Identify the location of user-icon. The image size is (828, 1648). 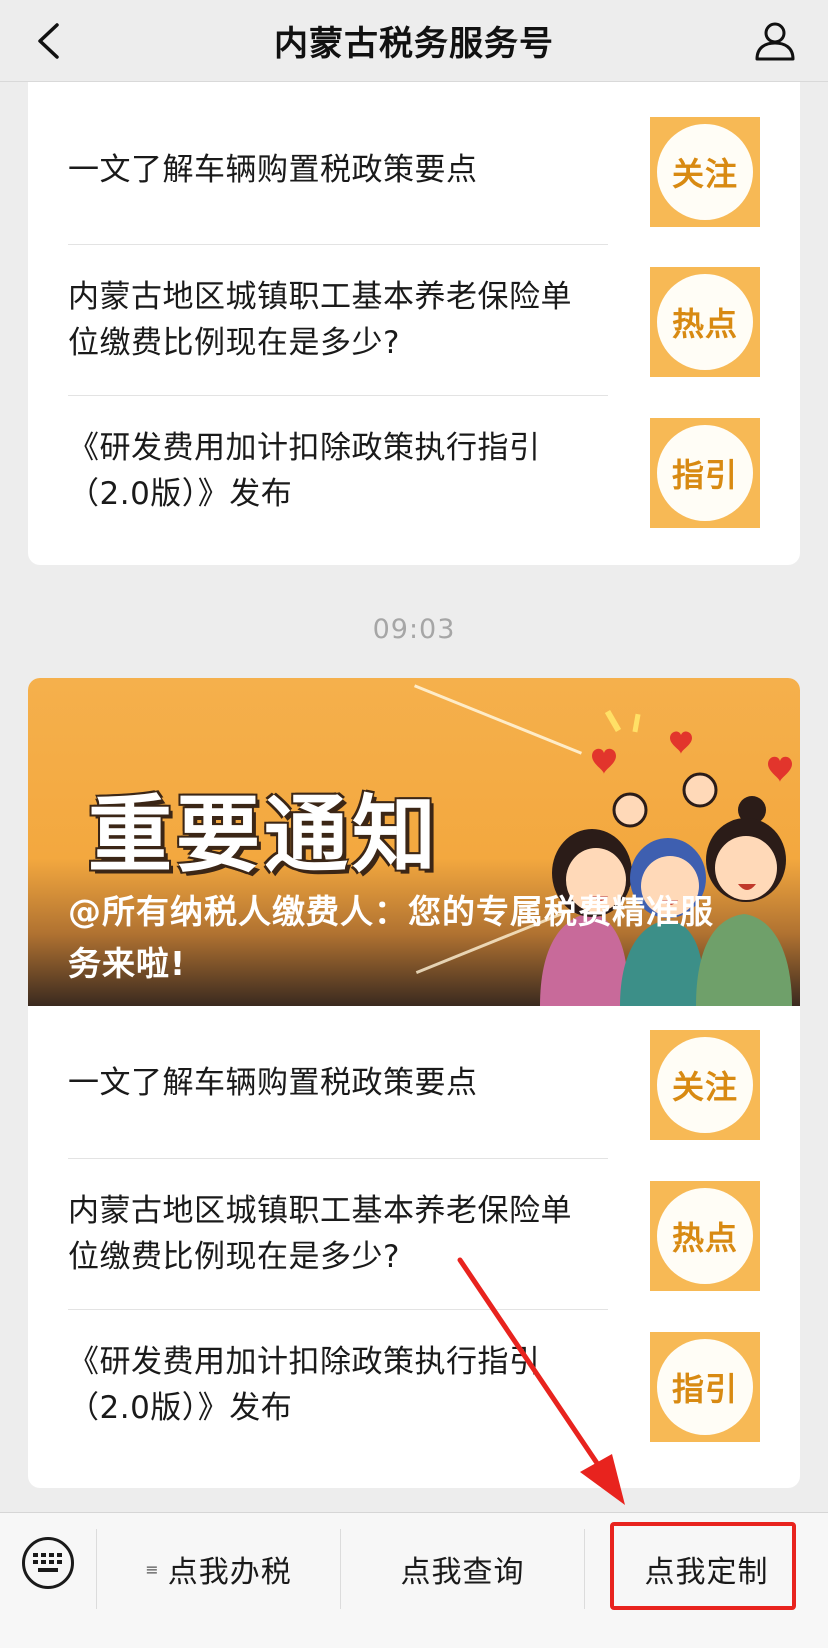
(775, 41).